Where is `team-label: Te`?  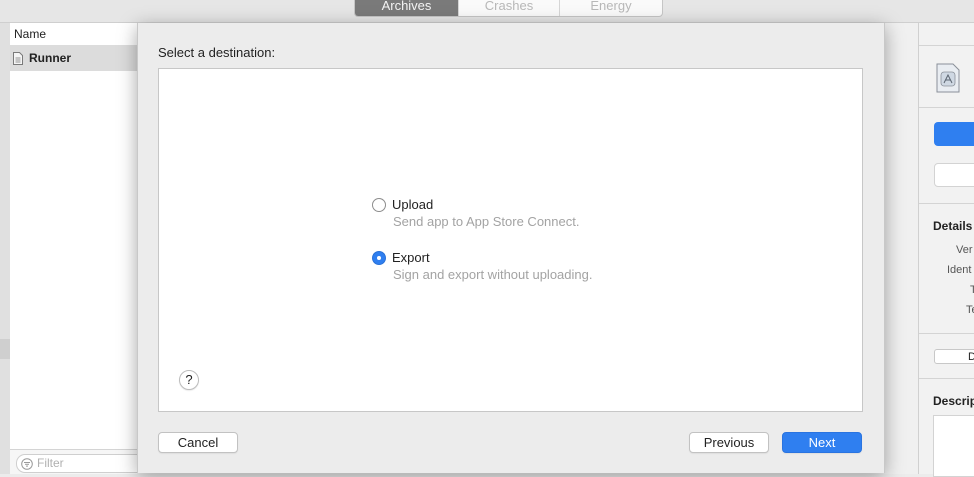
team-label: Te is located at coordinates (970, 310).